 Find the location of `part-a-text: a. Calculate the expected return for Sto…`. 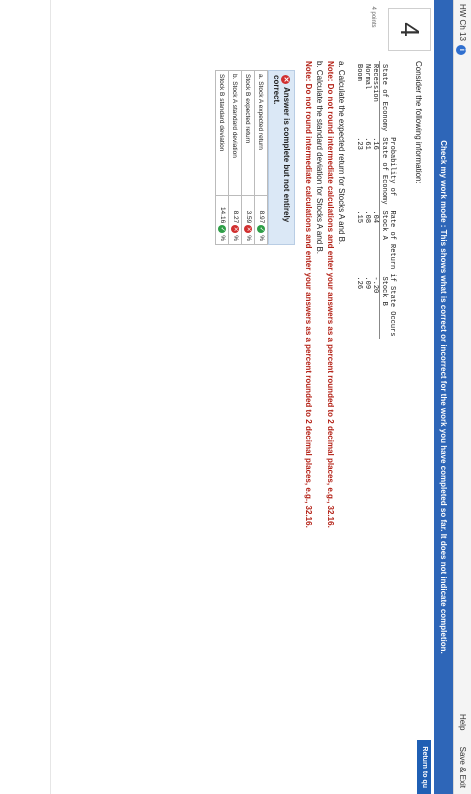

part-a-text: a. Calculate the expected return for Sto… is located at coordinates (341, 153).